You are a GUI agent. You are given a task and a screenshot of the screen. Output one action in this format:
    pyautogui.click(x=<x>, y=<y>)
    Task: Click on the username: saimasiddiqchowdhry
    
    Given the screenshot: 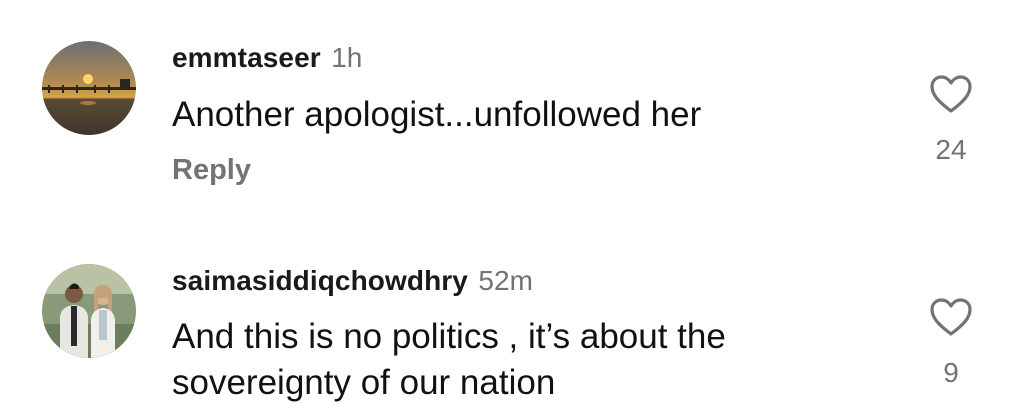 What is the action you would take?
    pyautogui.click(x=320, y=280)
    